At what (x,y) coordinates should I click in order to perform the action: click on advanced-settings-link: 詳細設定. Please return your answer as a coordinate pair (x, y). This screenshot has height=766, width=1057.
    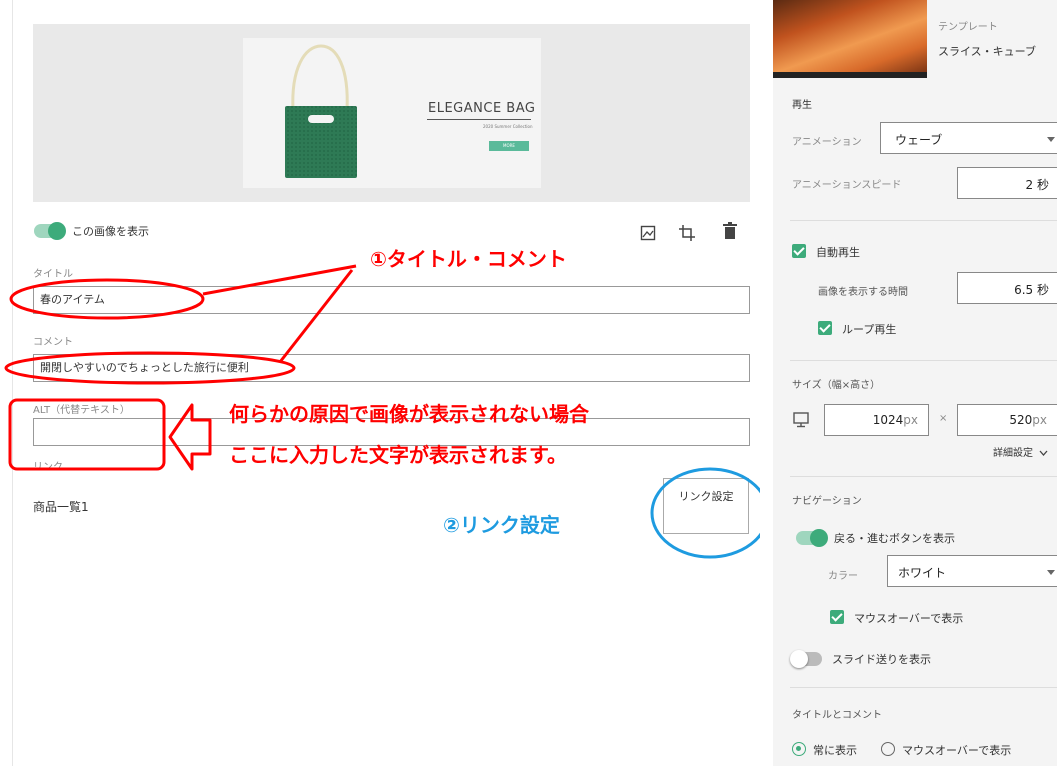
    Looking at the image, I should click on (1020, 451).